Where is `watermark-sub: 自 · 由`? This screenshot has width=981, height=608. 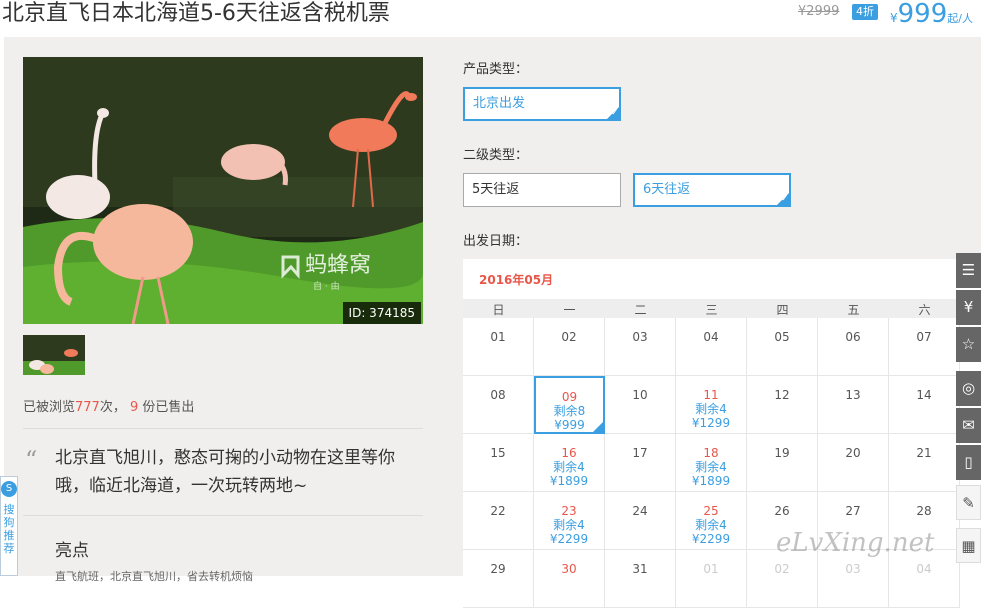 watermark-sub: 自 · 由 is located at coordinates (326, 286).